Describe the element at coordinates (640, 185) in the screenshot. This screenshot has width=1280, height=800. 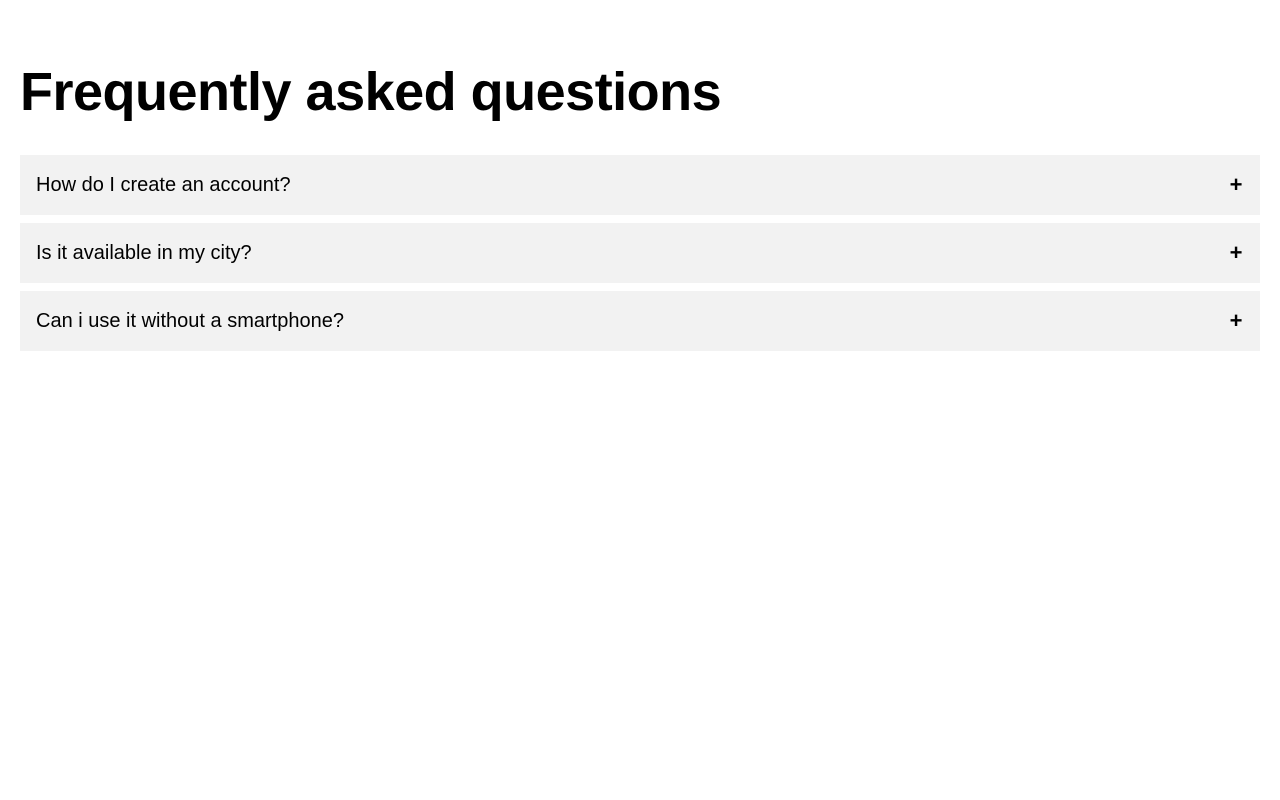
I see `faq-item-create-account: How do I create an account? +` at that location.